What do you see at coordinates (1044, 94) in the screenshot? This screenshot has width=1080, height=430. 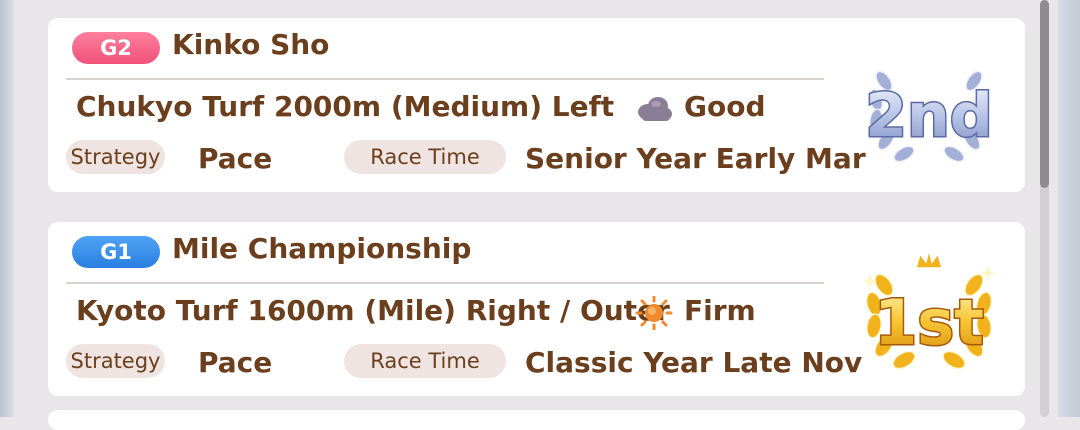 I see `scrollbar-thumb` at bounding box center [1044, 94].